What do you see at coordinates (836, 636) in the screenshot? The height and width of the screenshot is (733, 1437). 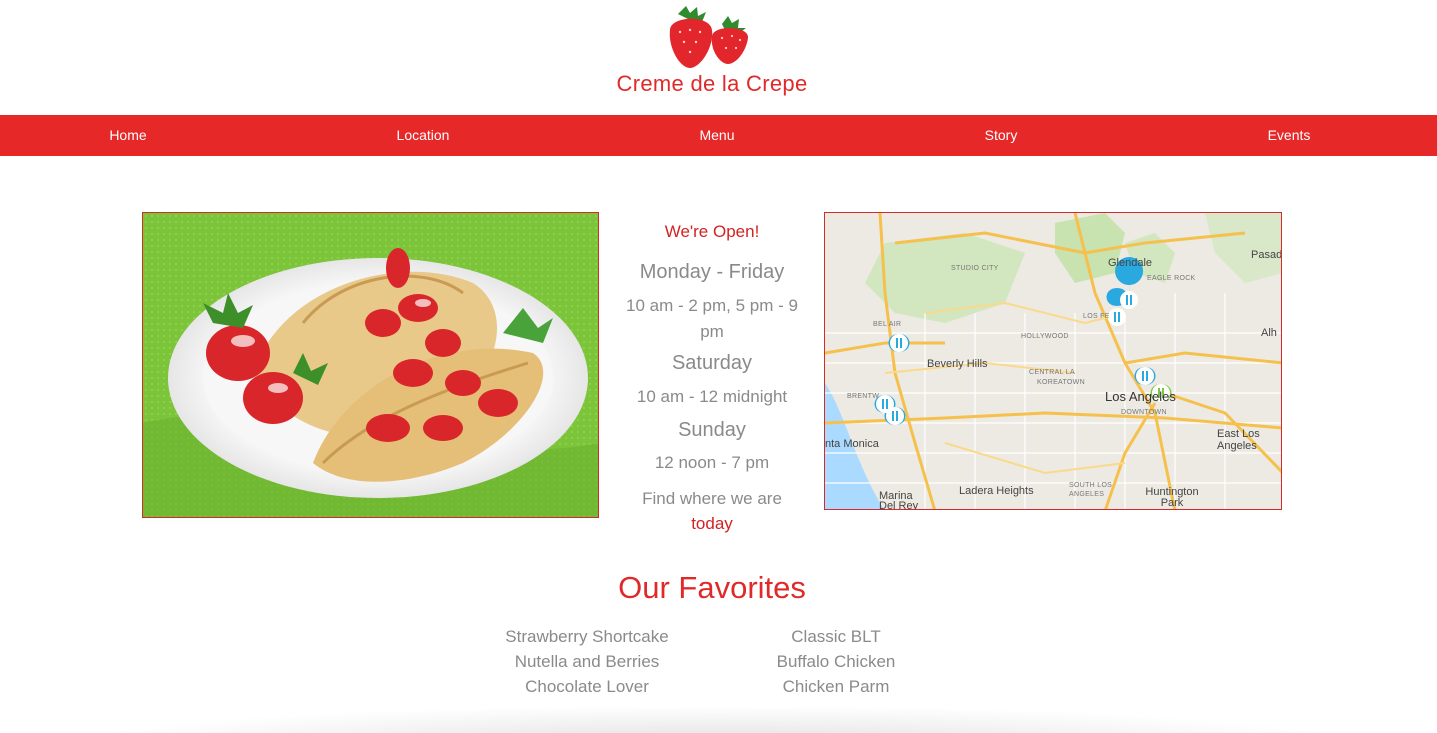 I see `favorite-item: Classic BLT` at bounding box center [836, 636].